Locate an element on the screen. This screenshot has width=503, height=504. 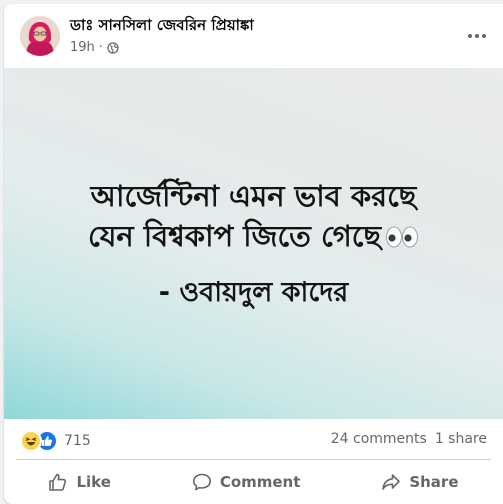
post-meta: 19h · is located at coordinates (94, 47).